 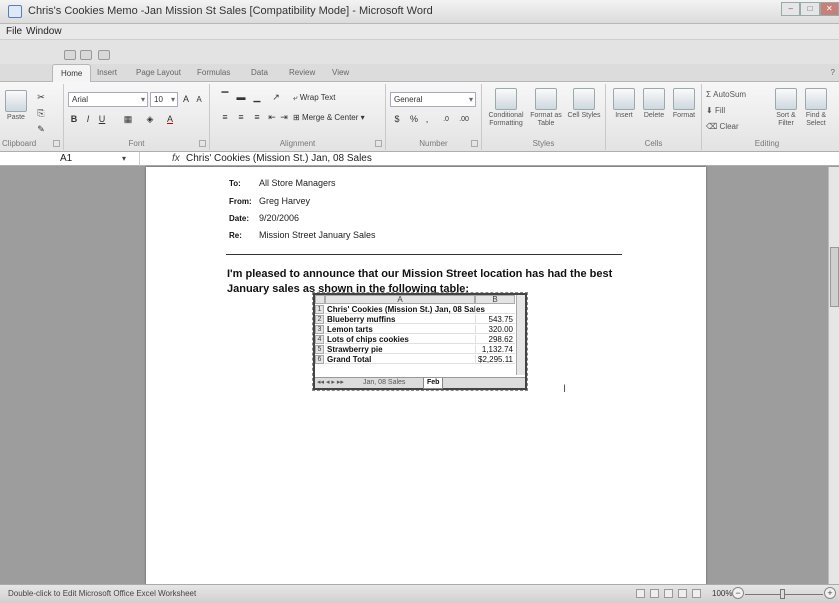 I want to click on tab-view: View, so click(x=340, y=72).